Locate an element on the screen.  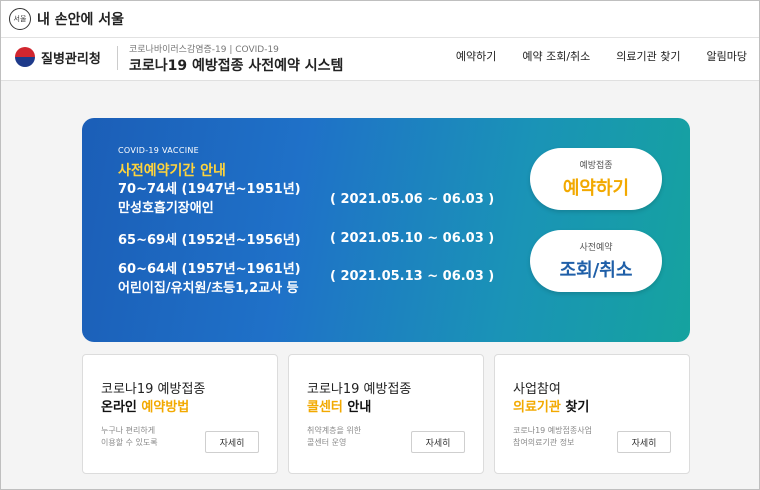
card-title-highlight: 콜센터 is located at coordinates (325, 407).